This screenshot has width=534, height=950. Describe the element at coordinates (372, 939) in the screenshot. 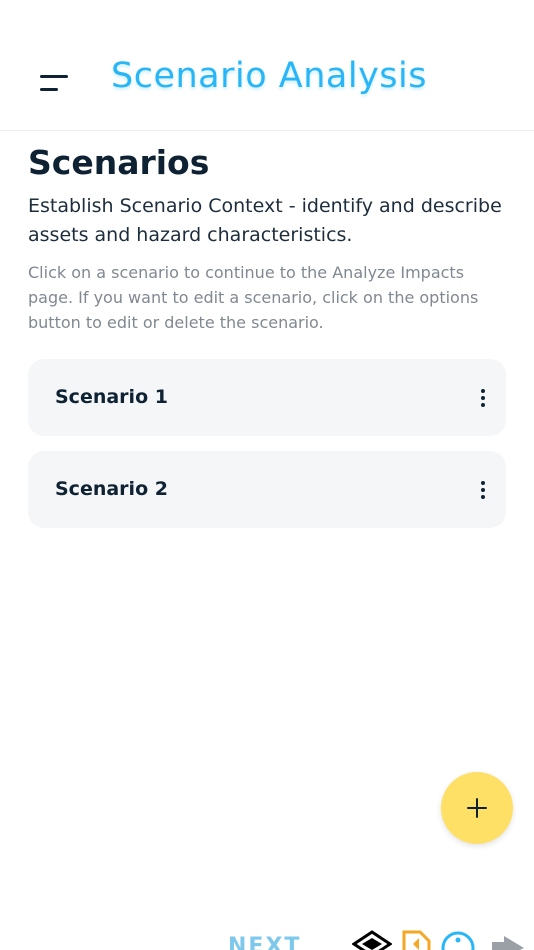

I see `layers-icon` at that location.